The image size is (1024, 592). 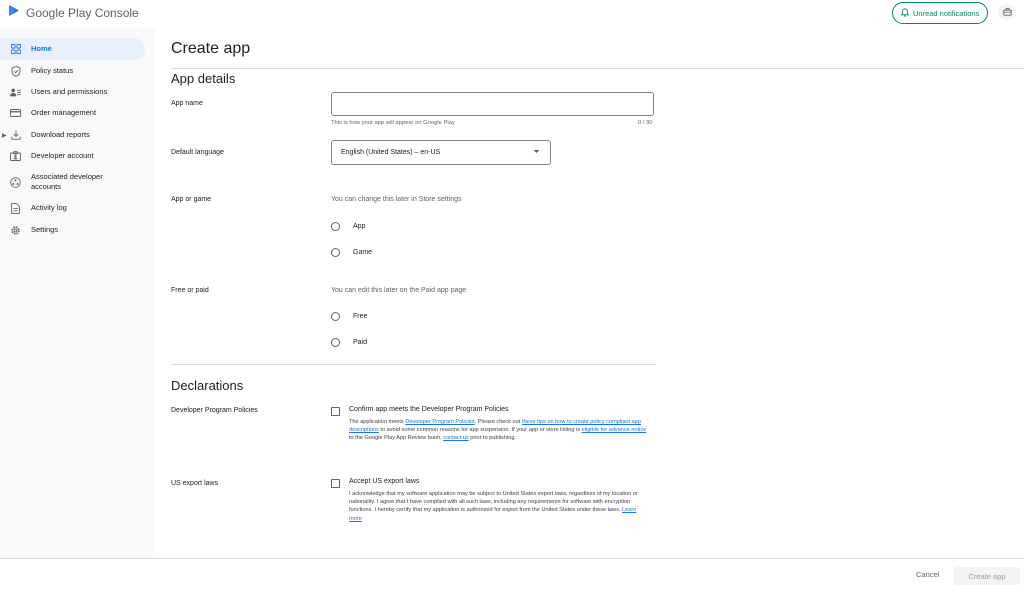 What do you see at coordinates (335, 483) in the screenshot?
I see `export-laws-checkbox` at bounding box center [335, 483].